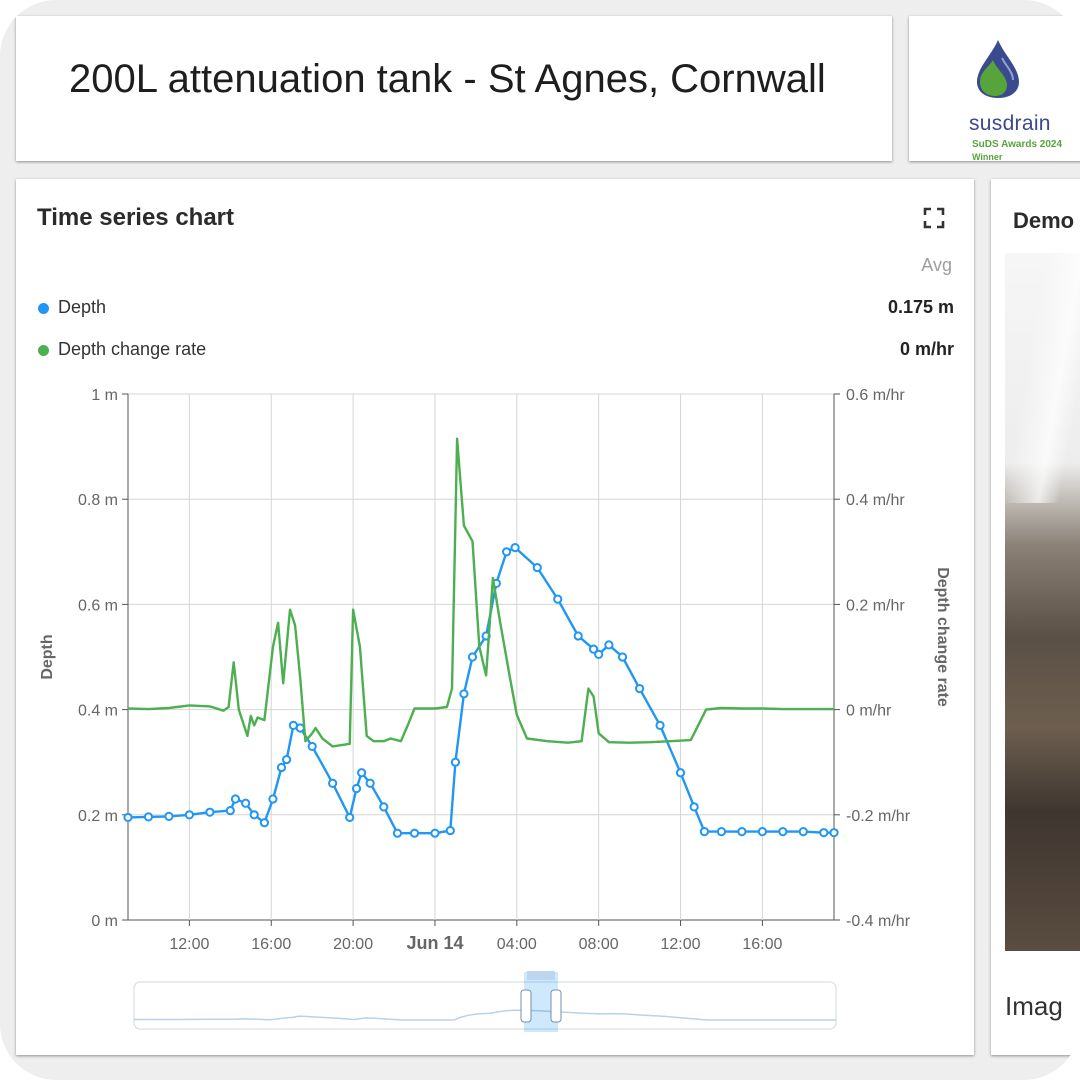 The width and height of the screenshot is (1080, 1080). Describe the element at coordinates (1035, 617) in the screenshot. I see `demo-image-widget: Demo Imag` at that location.